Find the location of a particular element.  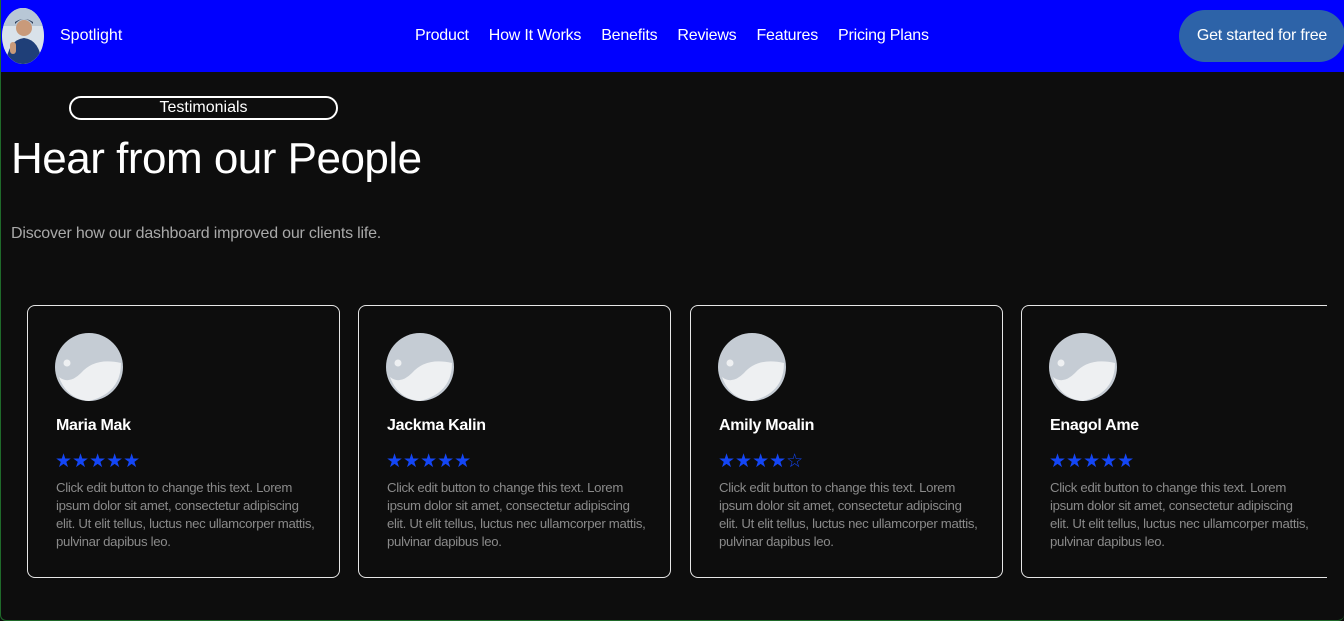

profile-photo is located at coordinates (23, 36).